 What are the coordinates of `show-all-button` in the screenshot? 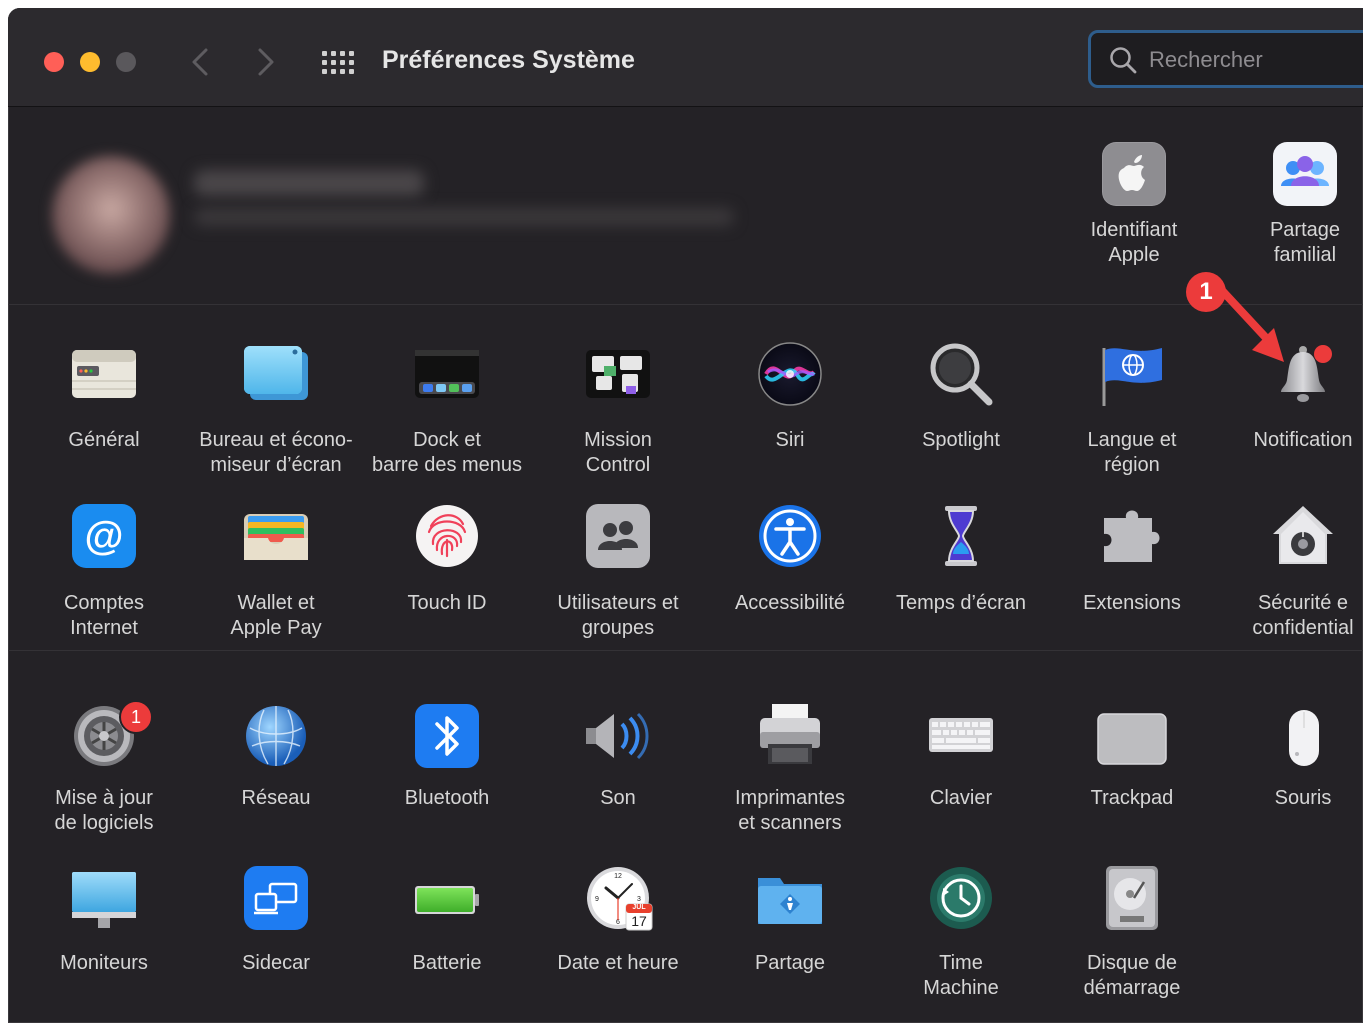 It's located at (338, 63).